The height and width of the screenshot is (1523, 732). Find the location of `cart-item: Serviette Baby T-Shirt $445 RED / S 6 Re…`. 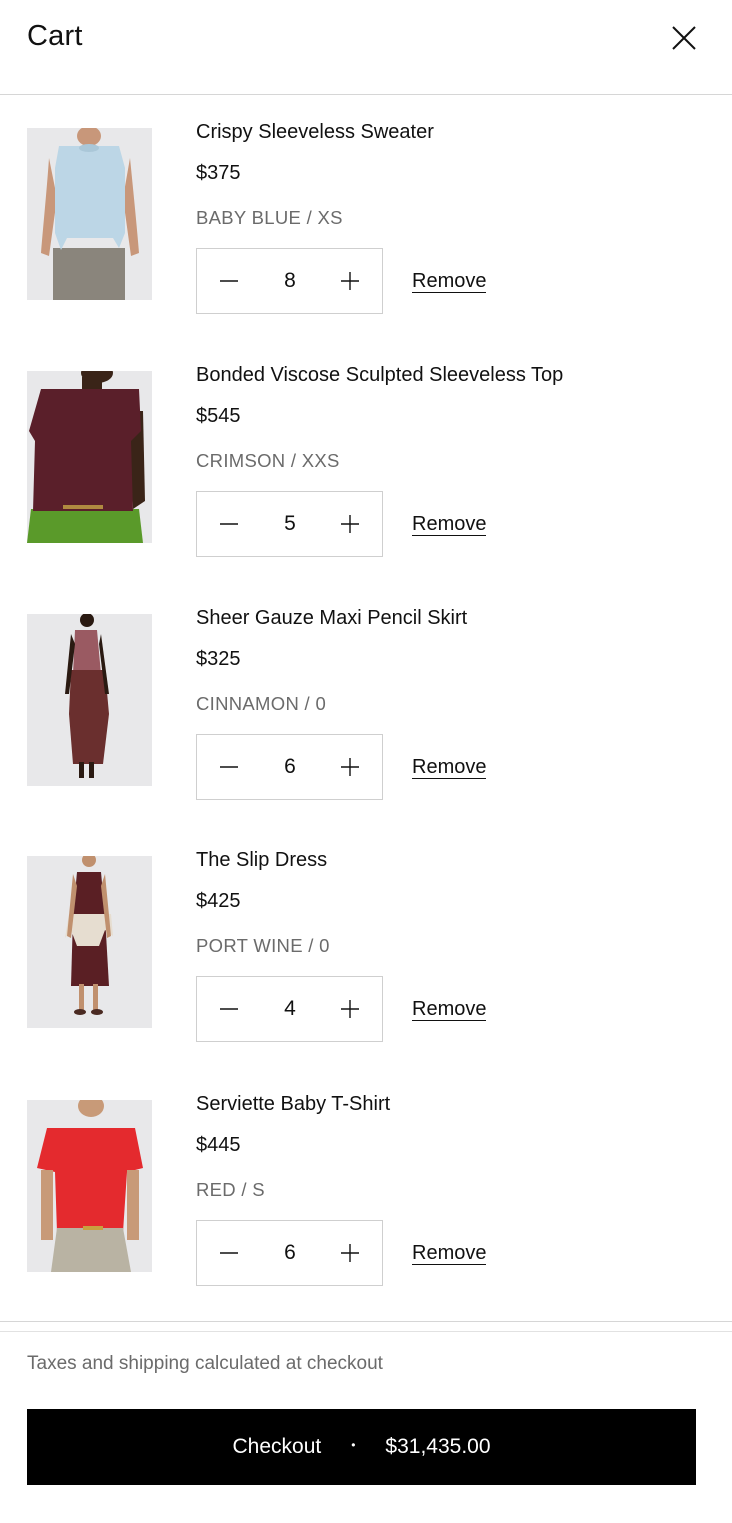

cart-item: Serviette Baby T-Shirt $445 RED / S 6 Re… is located at coordinates (366, 1176).